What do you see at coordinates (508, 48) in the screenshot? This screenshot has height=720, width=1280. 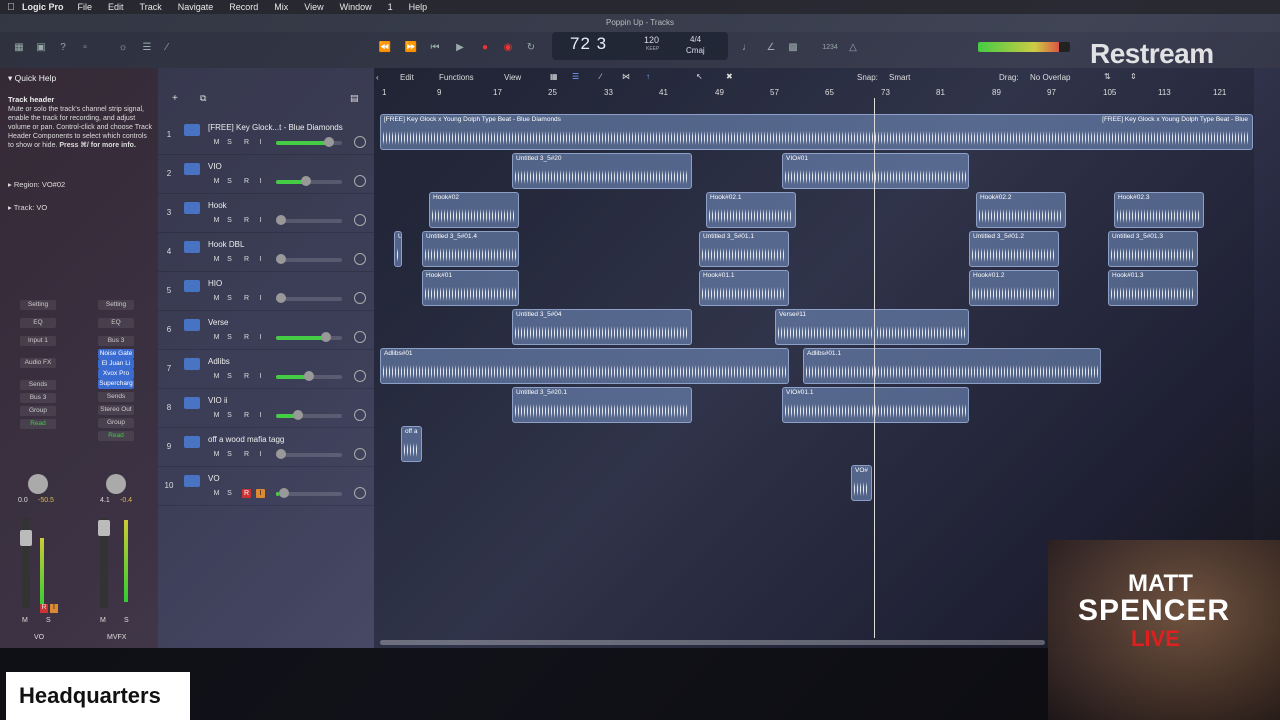 I see `capture-recording-icon: ◉` at bounding box center [508, 48].